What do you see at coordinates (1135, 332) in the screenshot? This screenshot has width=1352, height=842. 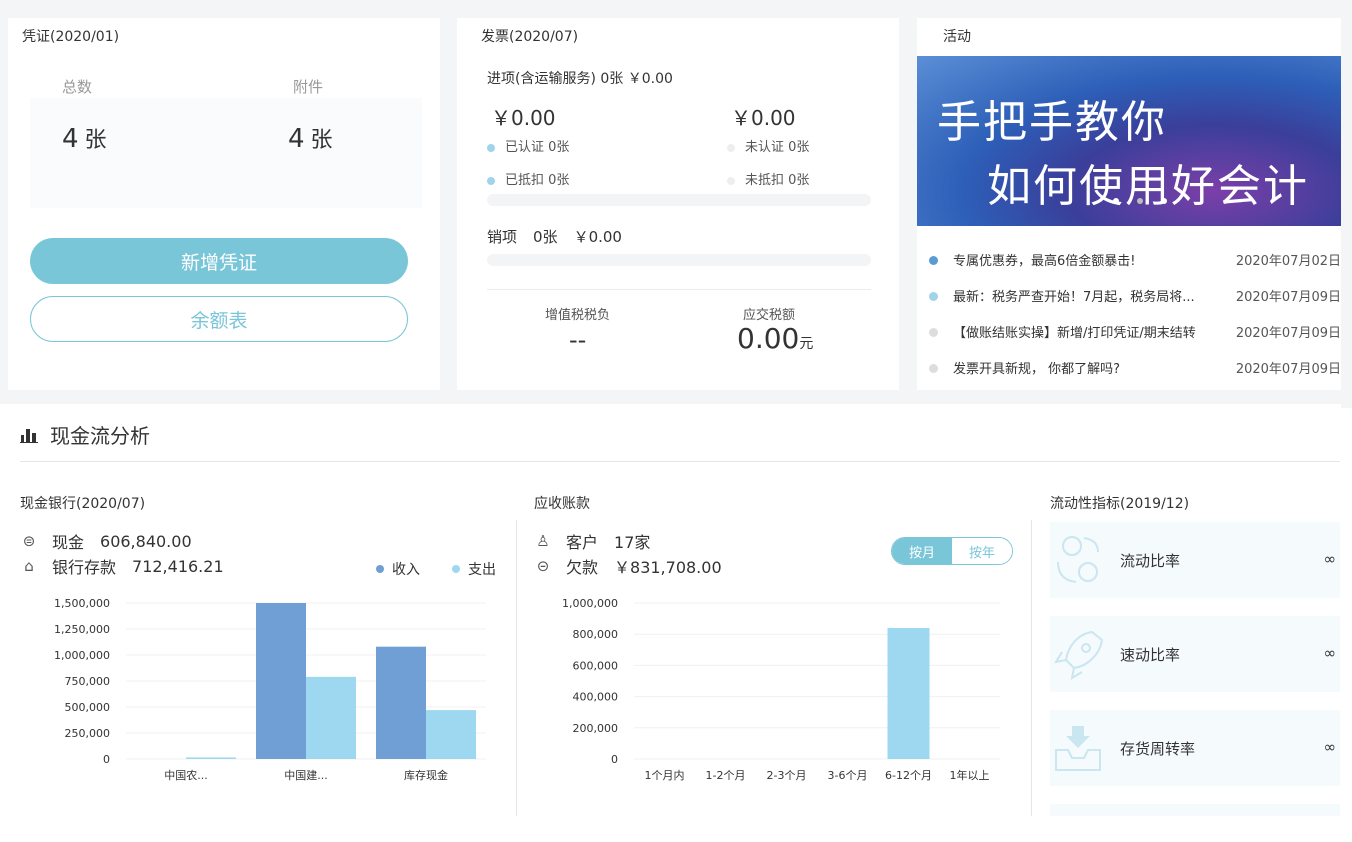 I see `news-item: 【做账结账实操】新增/打印凭证/期末结转 2020年07月09日` at bounding box center [1135, 332].